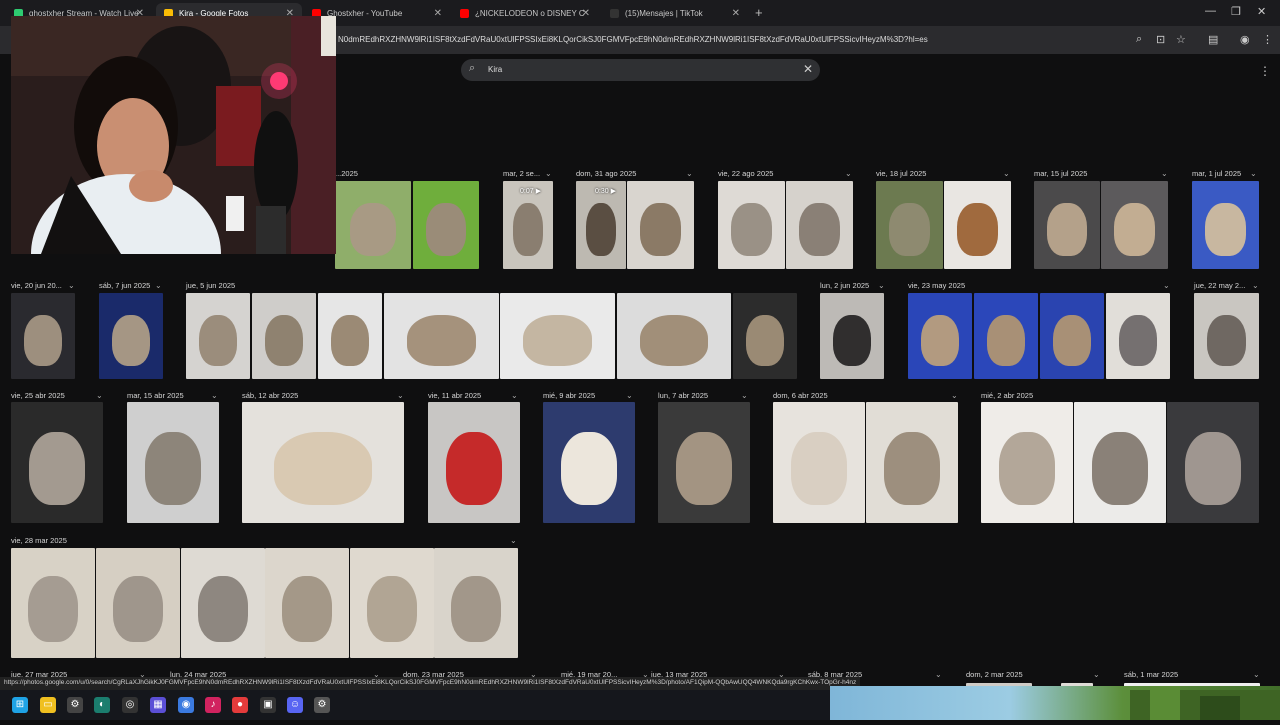  What do you see at coordinates (1181, 39) in the screenshot?
I see `star-icon: ☆` at bounding box center [1181, 39].